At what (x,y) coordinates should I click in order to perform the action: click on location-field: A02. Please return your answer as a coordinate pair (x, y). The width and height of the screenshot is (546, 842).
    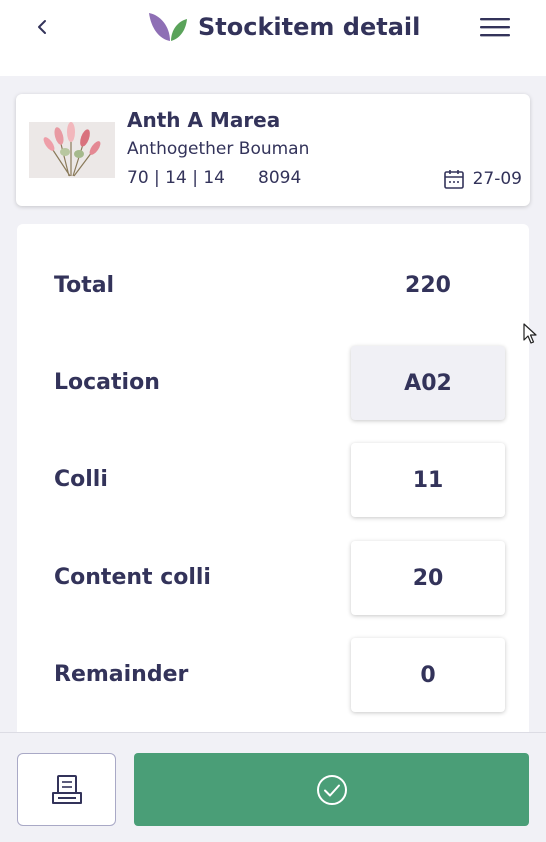
    Looking at the image, I should click on (428, 383).